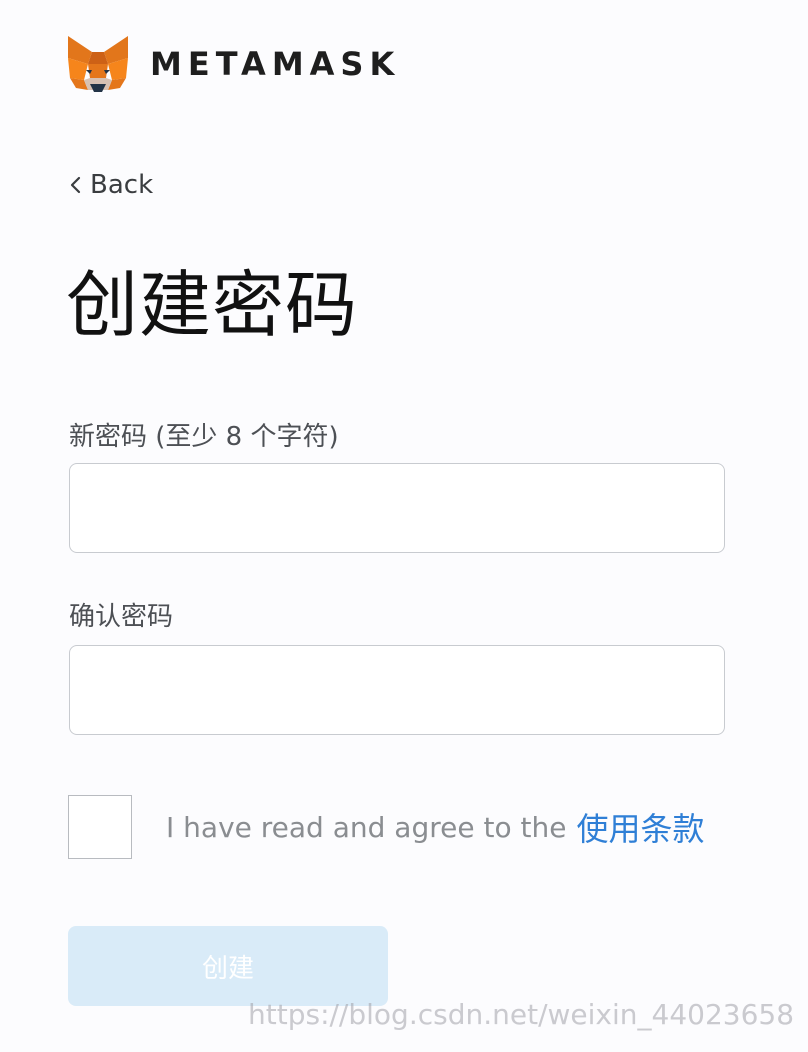  I want to click on confirm-password-input, so click(397, 690).